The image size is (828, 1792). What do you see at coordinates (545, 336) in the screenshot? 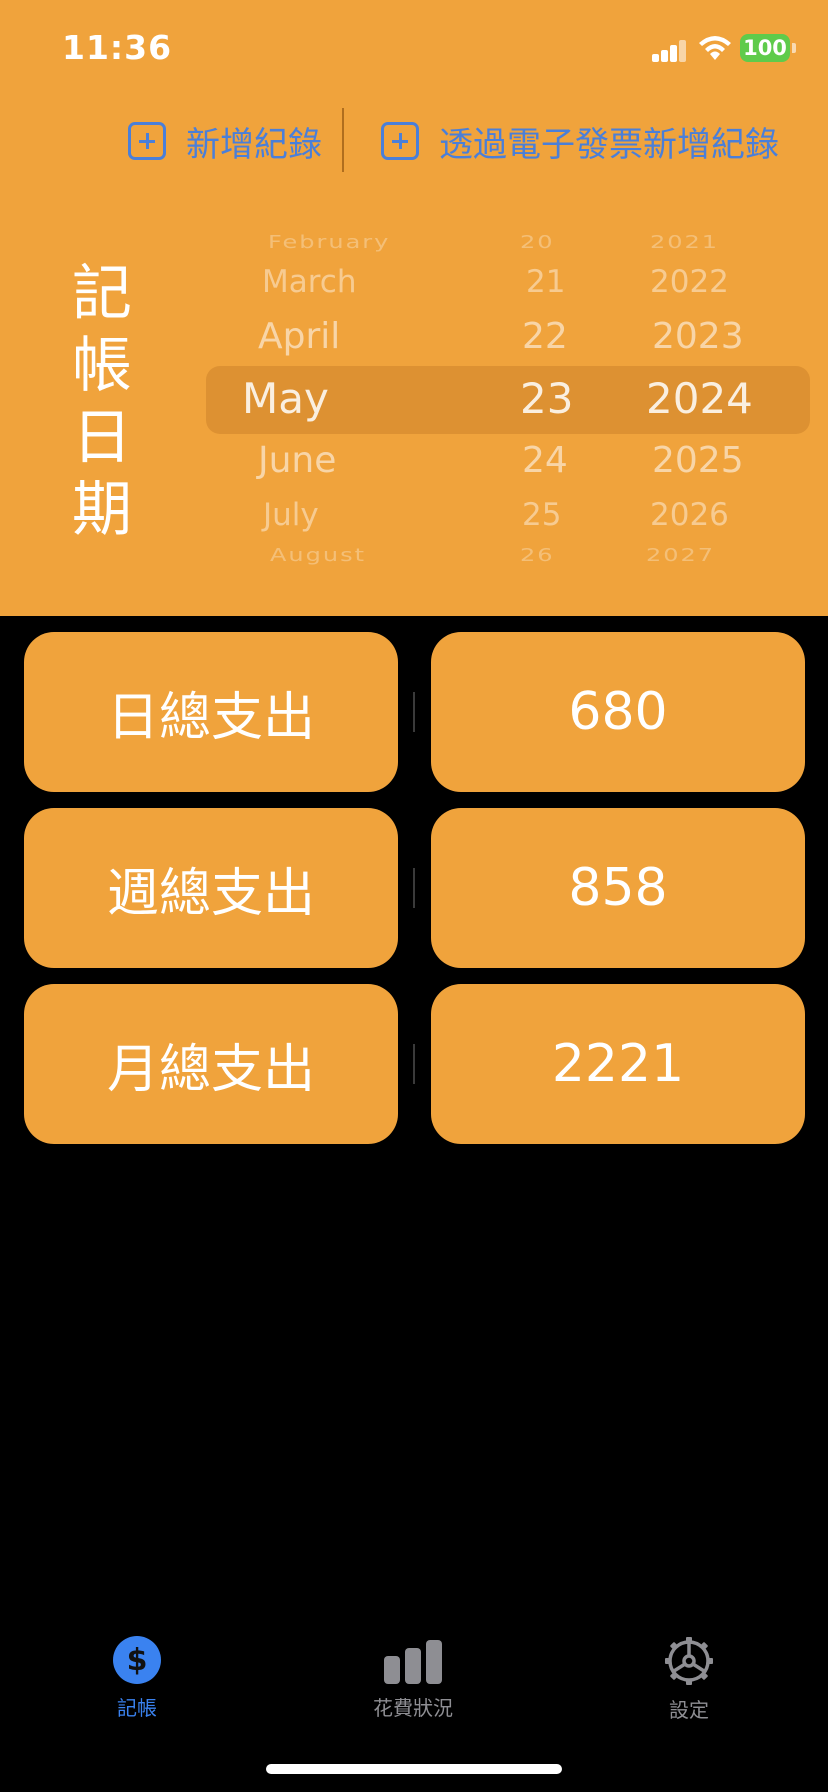
I see `picker-day: 22` at bounding box center [545, 336].